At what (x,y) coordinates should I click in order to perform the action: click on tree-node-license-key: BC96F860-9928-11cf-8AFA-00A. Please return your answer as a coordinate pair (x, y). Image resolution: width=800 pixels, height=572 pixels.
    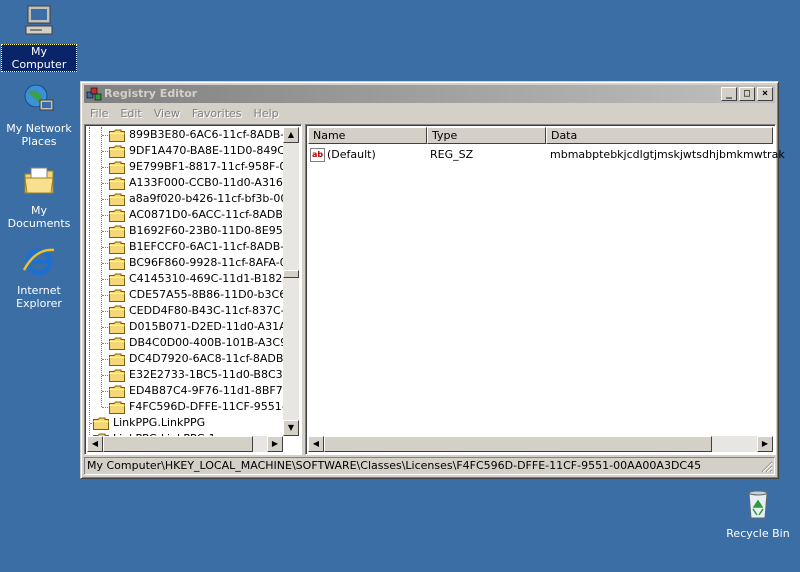
    Looking at the image, I should click on (196, 263).